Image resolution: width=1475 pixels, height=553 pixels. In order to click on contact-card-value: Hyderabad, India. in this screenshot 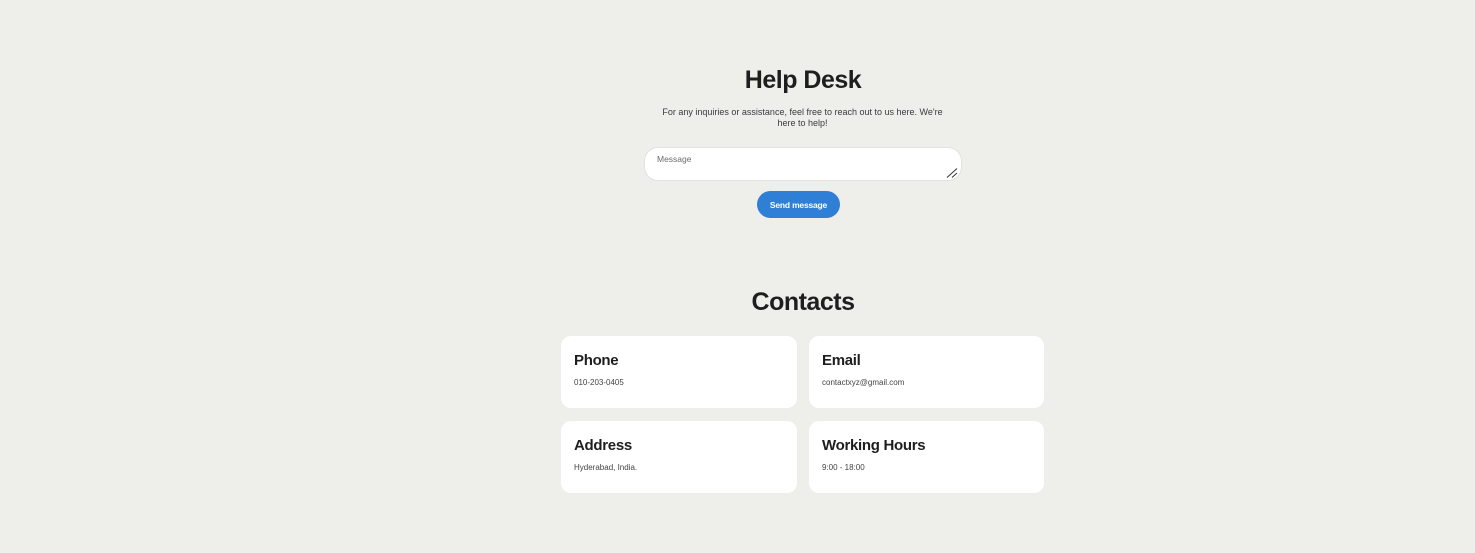, I will do `click(606, 467)`.